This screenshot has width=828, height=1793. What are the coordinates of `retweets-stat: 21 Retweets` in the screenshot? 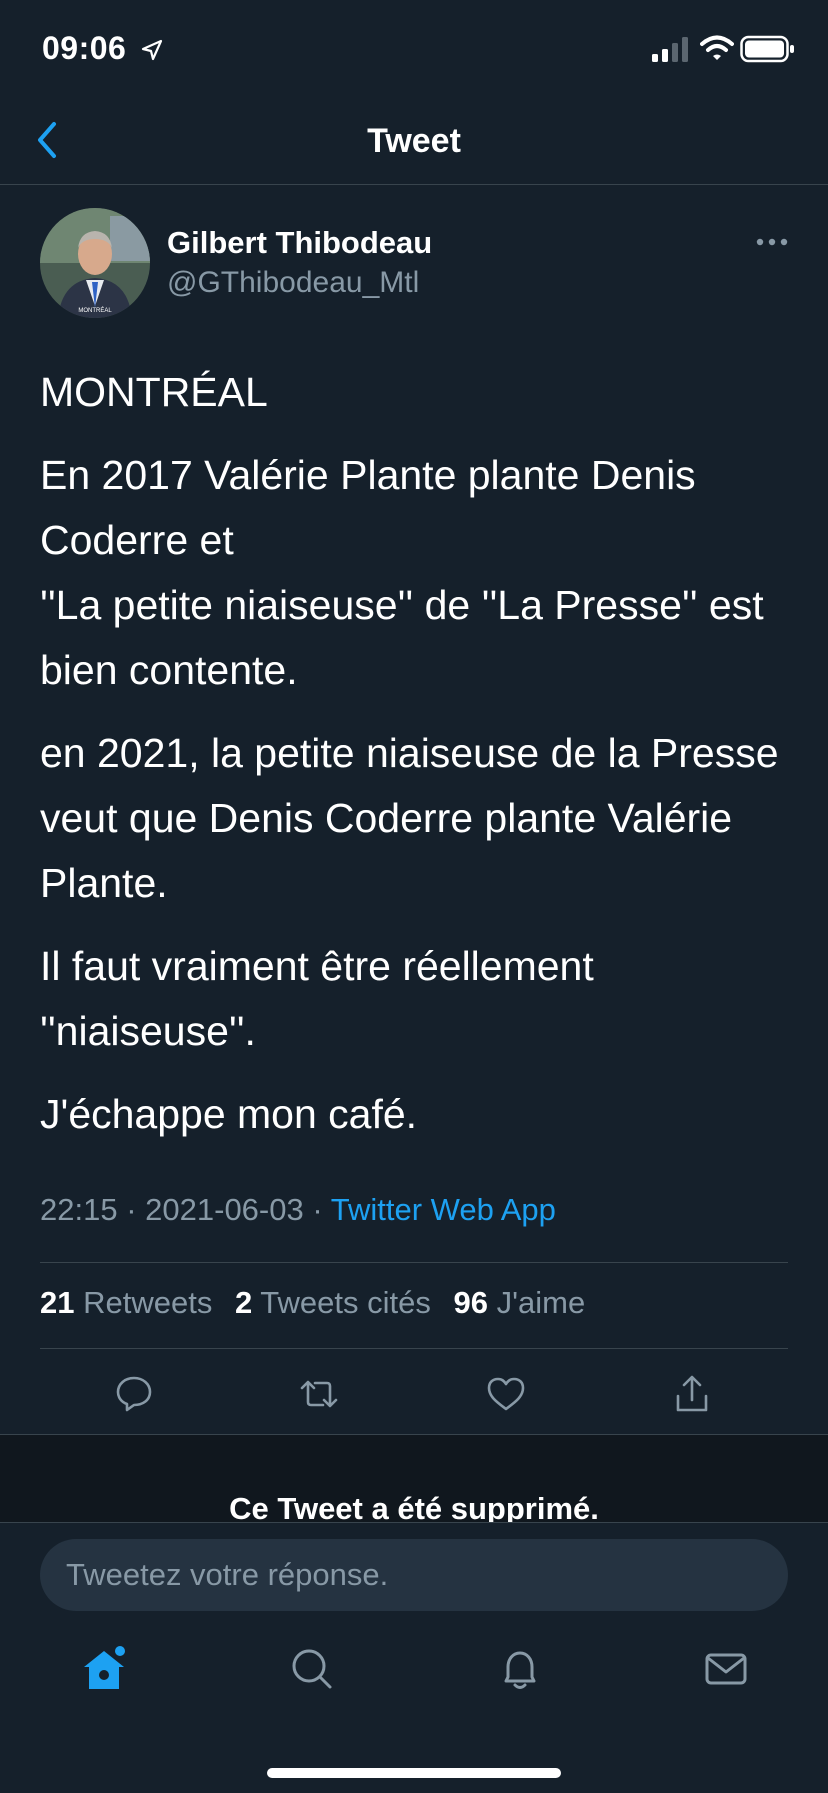 It's located at (126, 1302).